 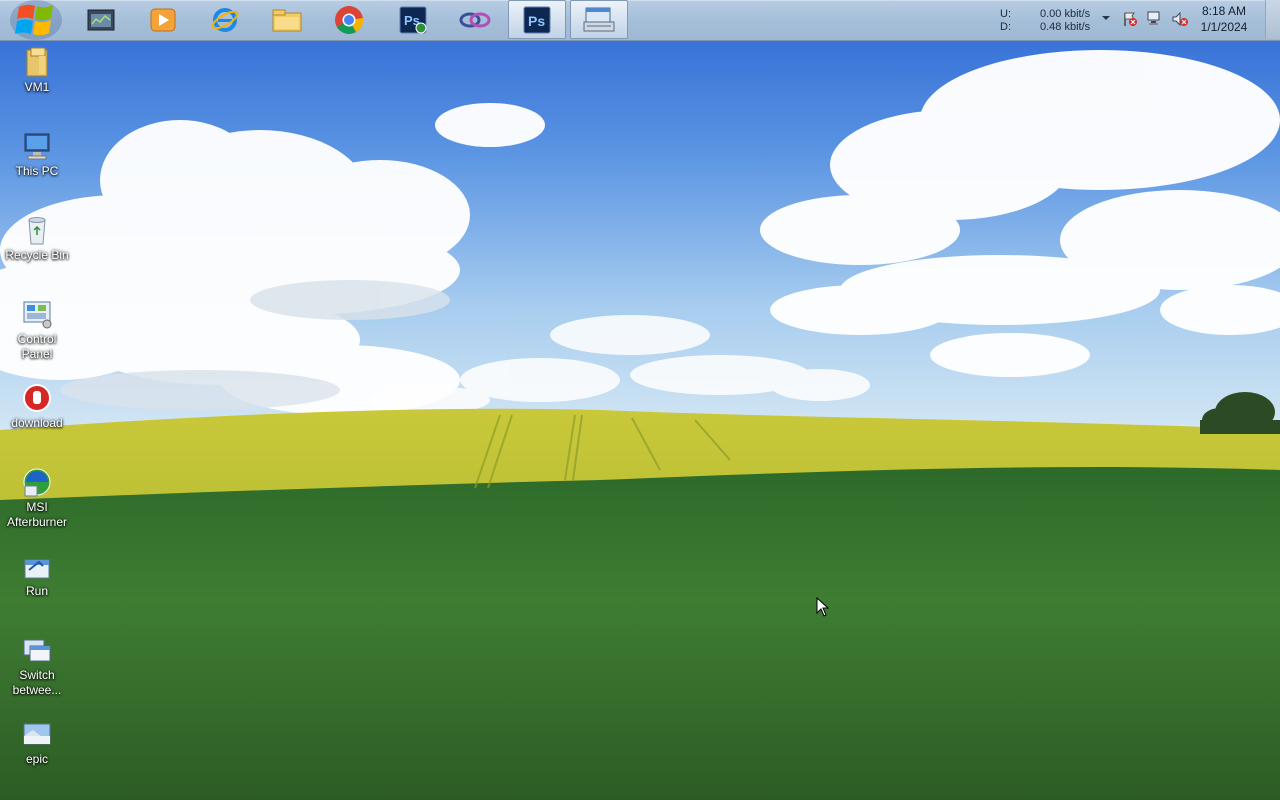 What do you see at coordinates (37, 514) in the screenshot?
I see `desktop-icon-label: MSI Afterburner` at bounding box center [37, 514].